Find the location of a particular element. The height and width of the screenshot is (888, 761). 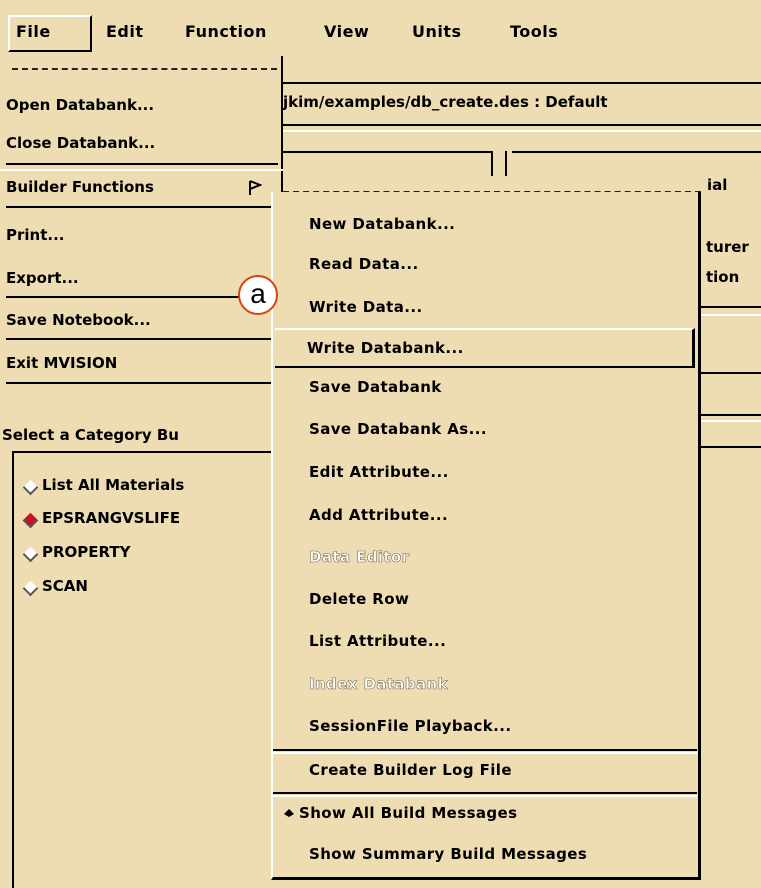

cascade-arrow-icon is located at coordinates (255, 187).